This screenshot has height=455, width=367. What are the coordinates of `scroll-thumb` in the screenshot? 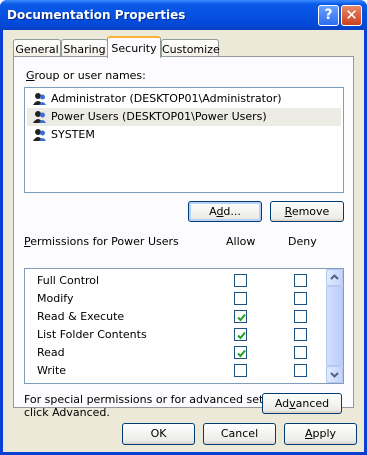 It's located at (334, 326).